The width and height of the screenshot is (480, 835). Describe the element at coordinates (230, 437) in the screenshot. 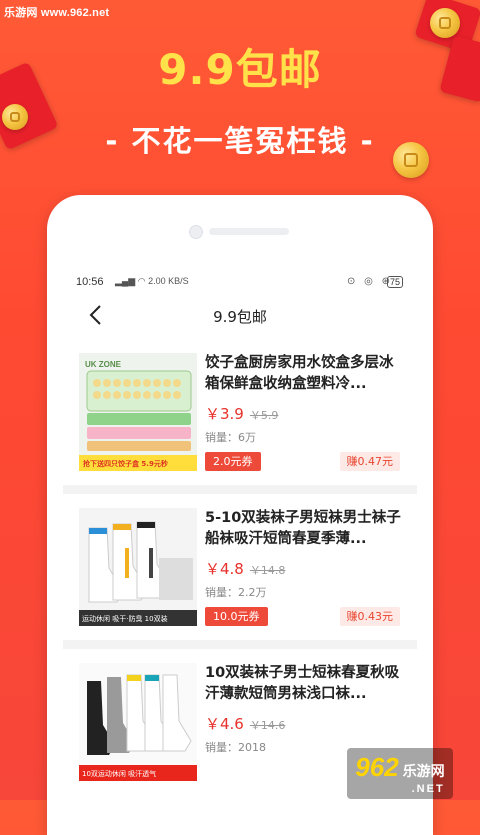

I see `sales-count: 销量：6万` at that location.